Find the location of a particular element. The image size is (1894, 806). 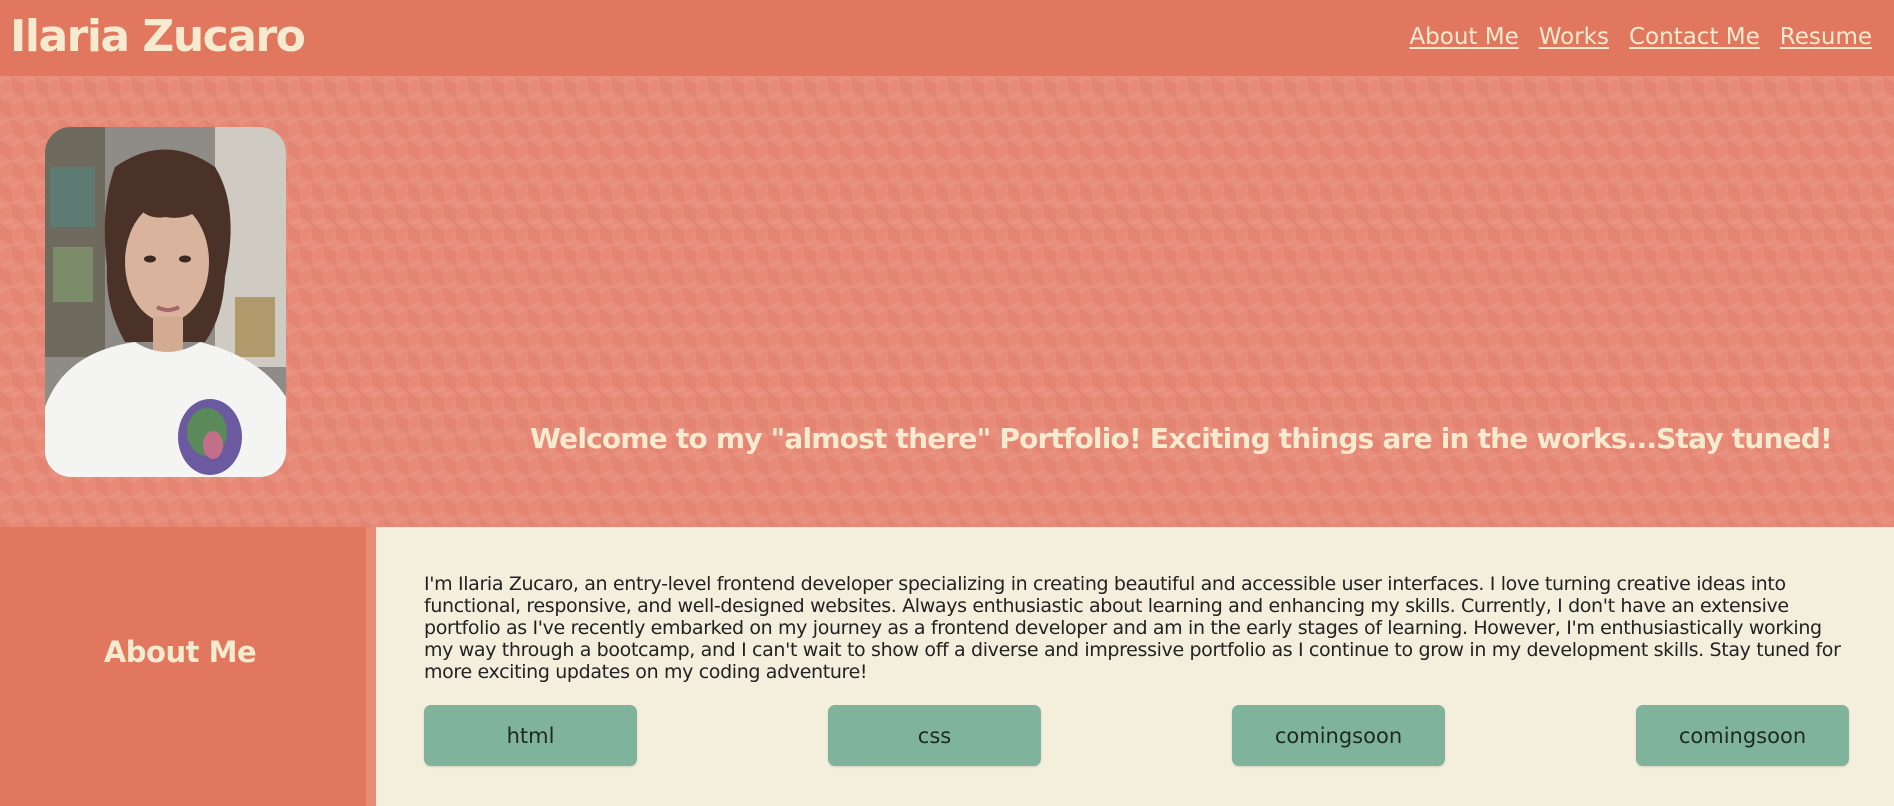

nav-link-contact-me: Contact Me is located at coordinates (1694, 37).